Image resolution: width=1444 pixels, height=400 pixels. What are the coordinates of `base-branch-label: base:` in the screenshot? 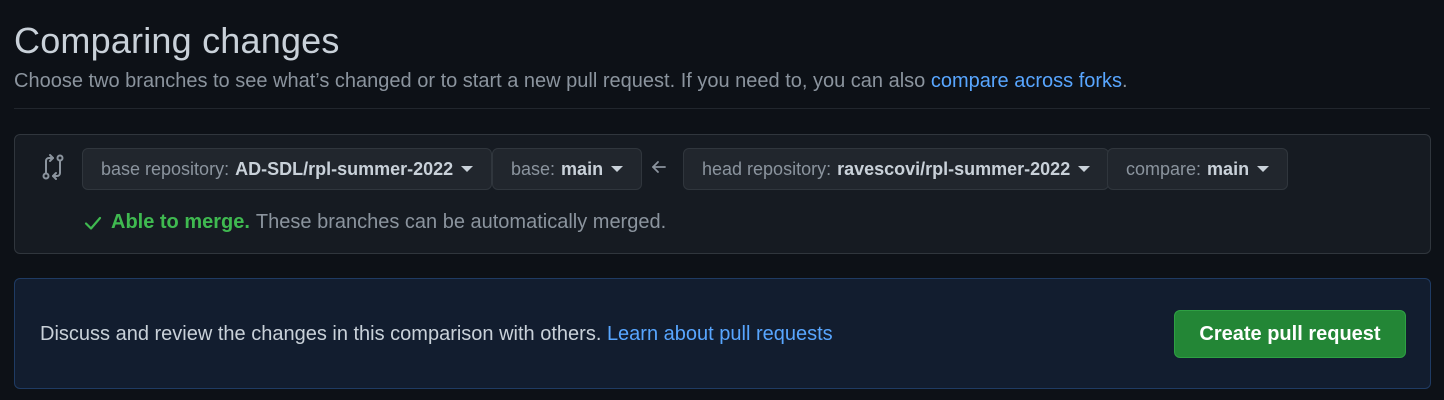 It's located at (533, 168).